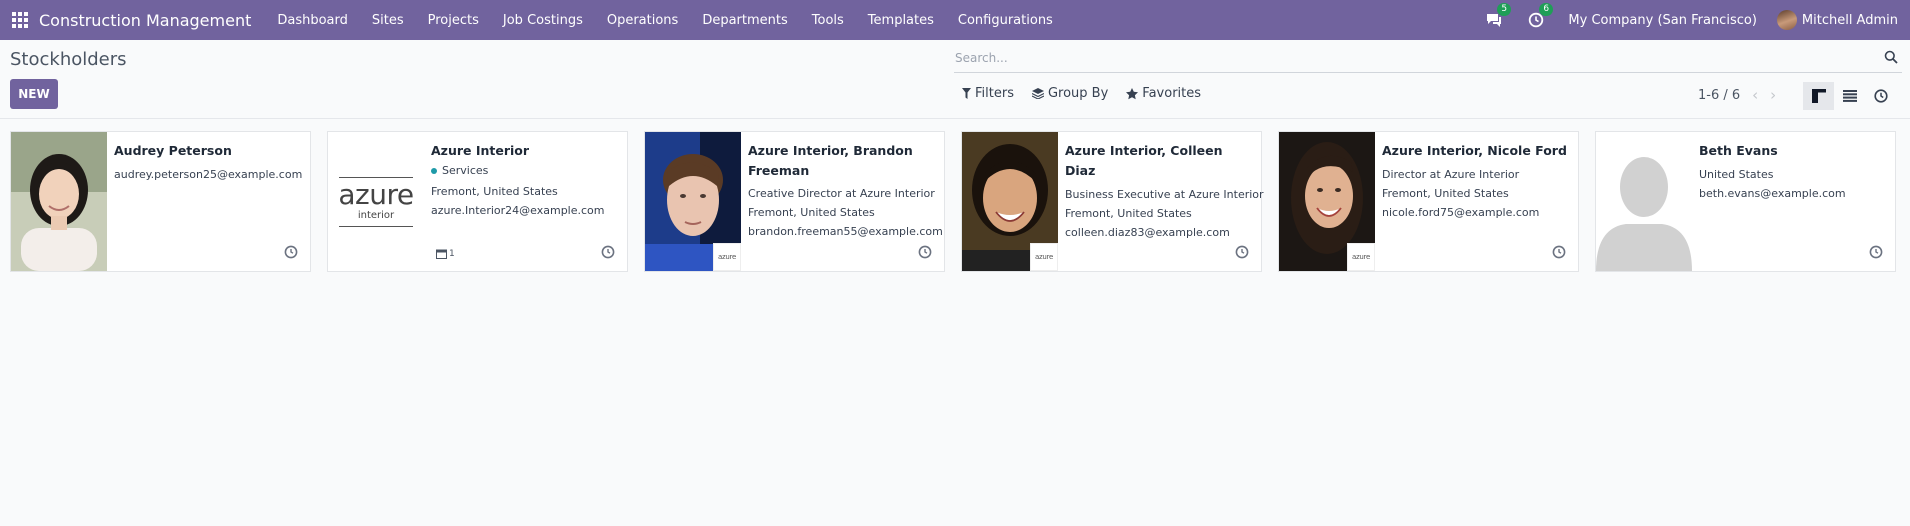  I want to click on pager-value: 1-6 / 6, so click(1719, 95).